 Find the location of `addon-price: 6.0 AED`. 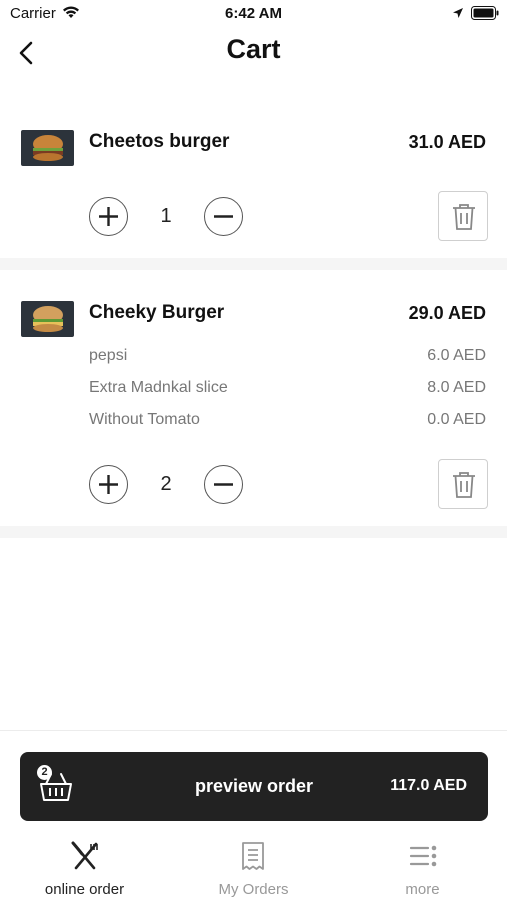

addon-price: 6.0 AED is located at coordinates (456, 355).